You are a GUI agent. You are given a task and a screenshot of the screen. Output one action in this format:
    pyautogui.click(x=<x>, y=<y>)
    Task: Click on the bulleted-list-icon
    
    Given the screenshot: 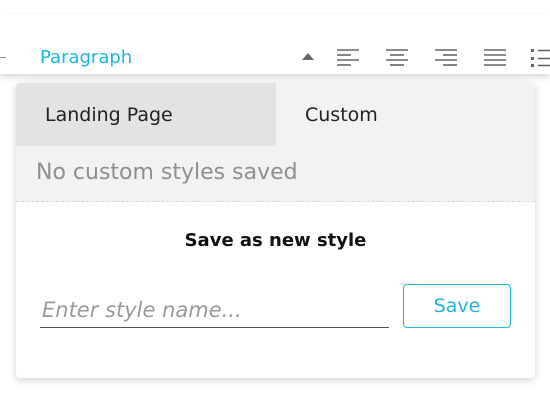 What is the action you would take?
    pyautogui.click(x=540, y=58)
    